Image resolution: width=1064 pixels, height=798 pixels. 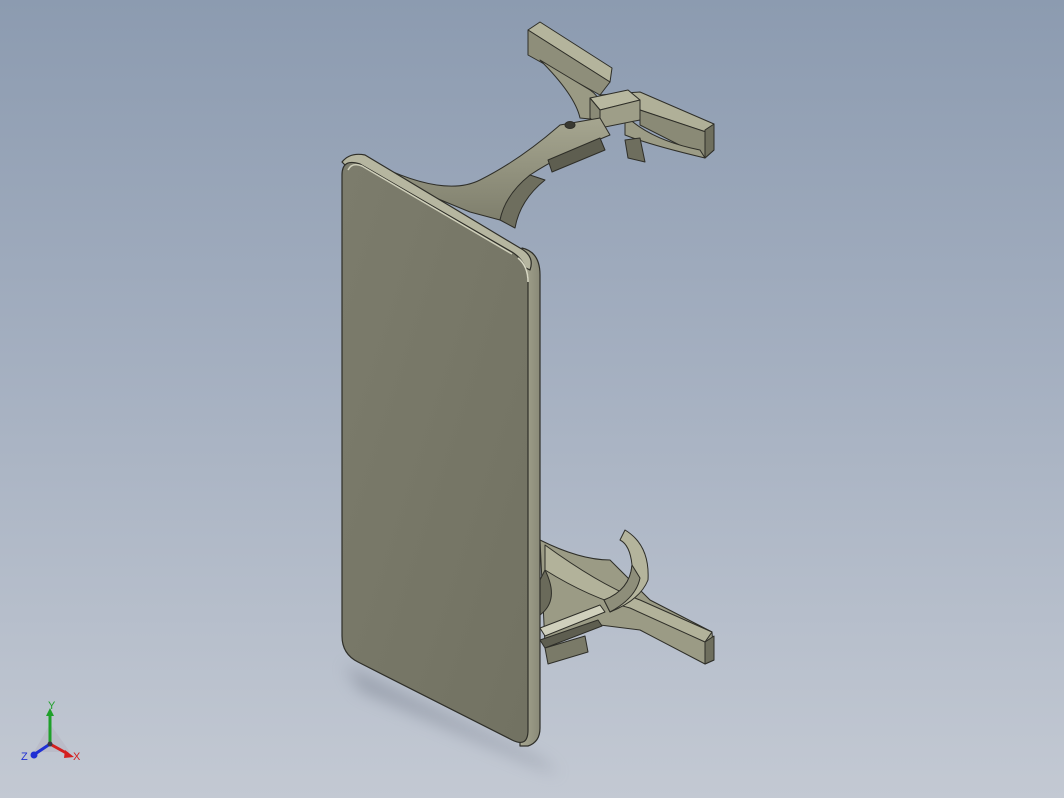 I want to click on z-axis-label: Z, so click(x=24, y=757).